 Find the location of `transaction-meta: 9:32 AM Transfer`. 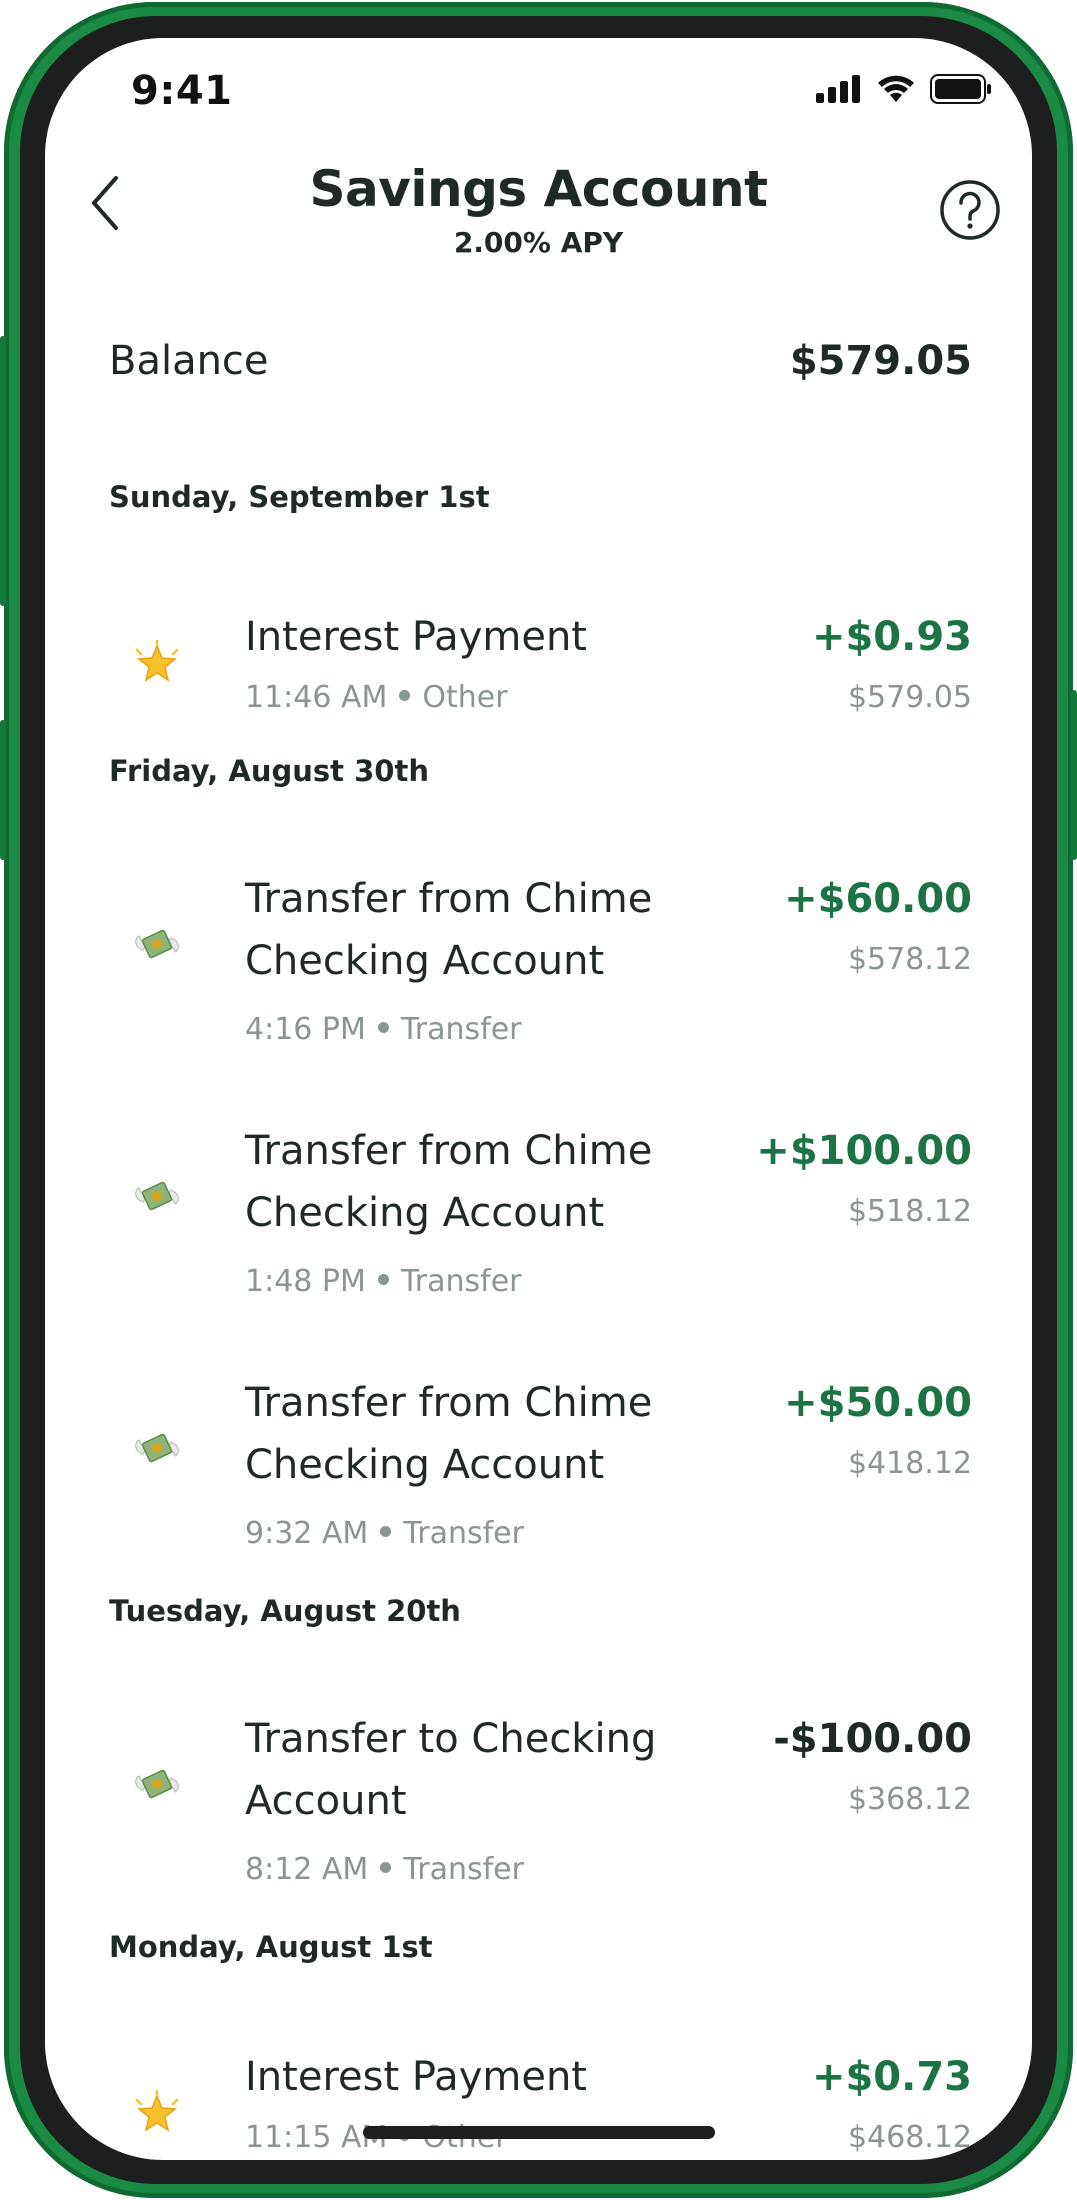

transaction-meta: 9:32 AM Transfer is located at coordinates (384, 1533).